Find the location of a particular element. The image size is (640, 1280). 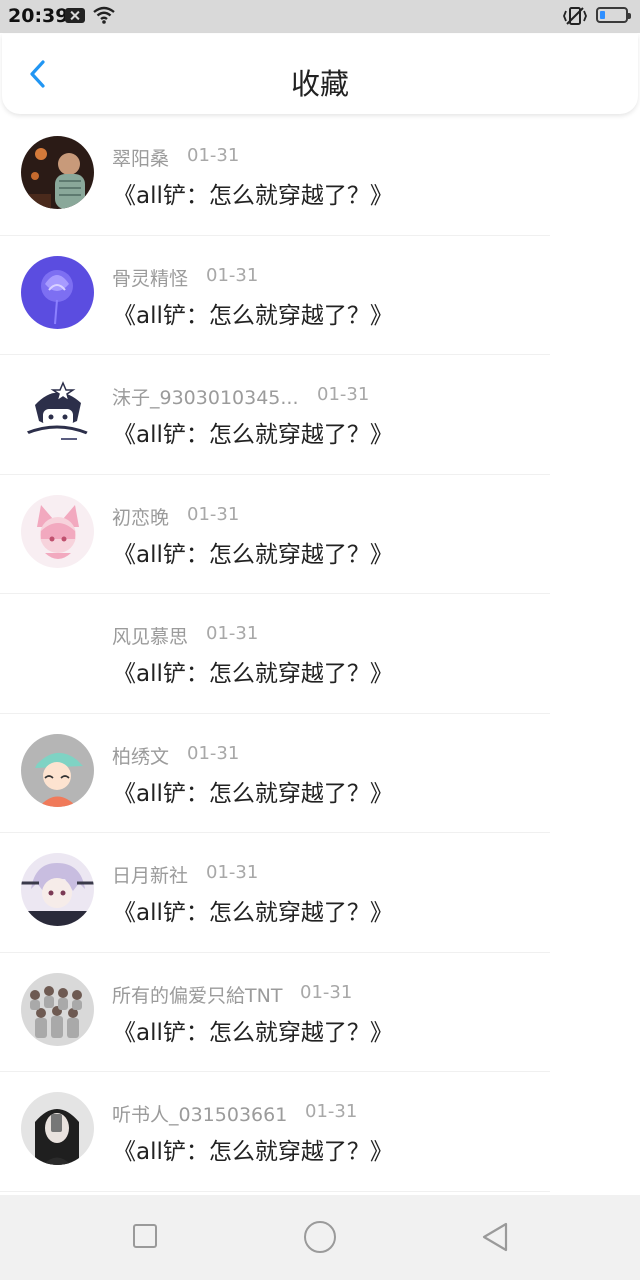

user-name: 骨灵精怪 is located at coordinates (150, 278).